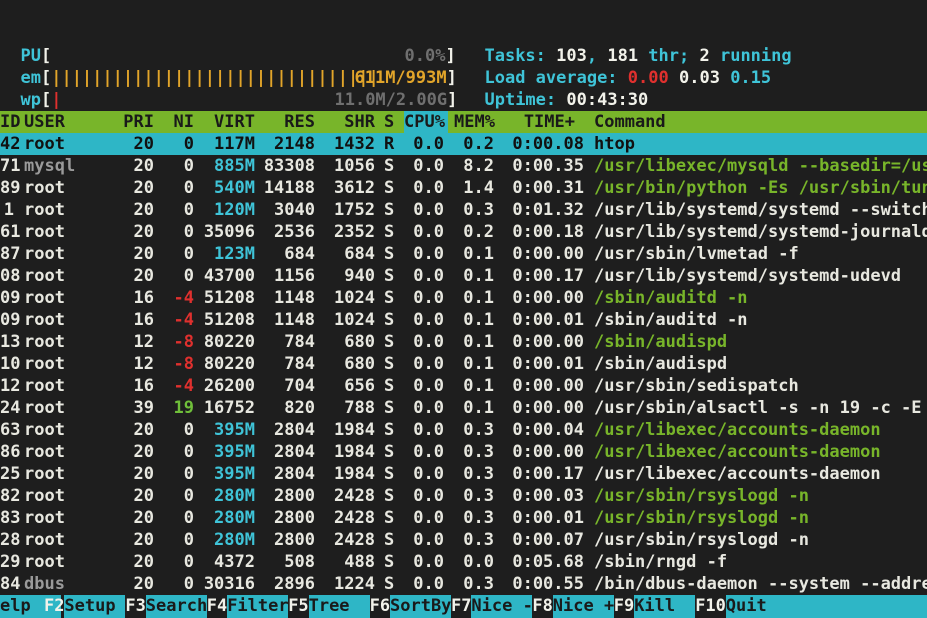 Image resolution: width=927 pixels, height=618 pixels. I want to click on col-state: S, so click(389, 122).